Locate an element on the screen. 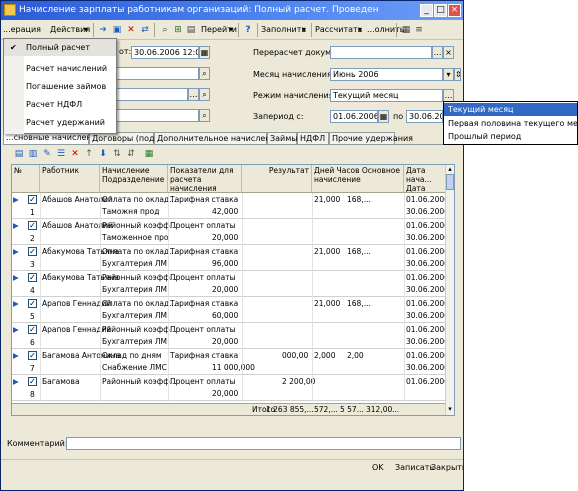  column-header-accrual: Начисление Подразделение is located at coordinates (134, 179).